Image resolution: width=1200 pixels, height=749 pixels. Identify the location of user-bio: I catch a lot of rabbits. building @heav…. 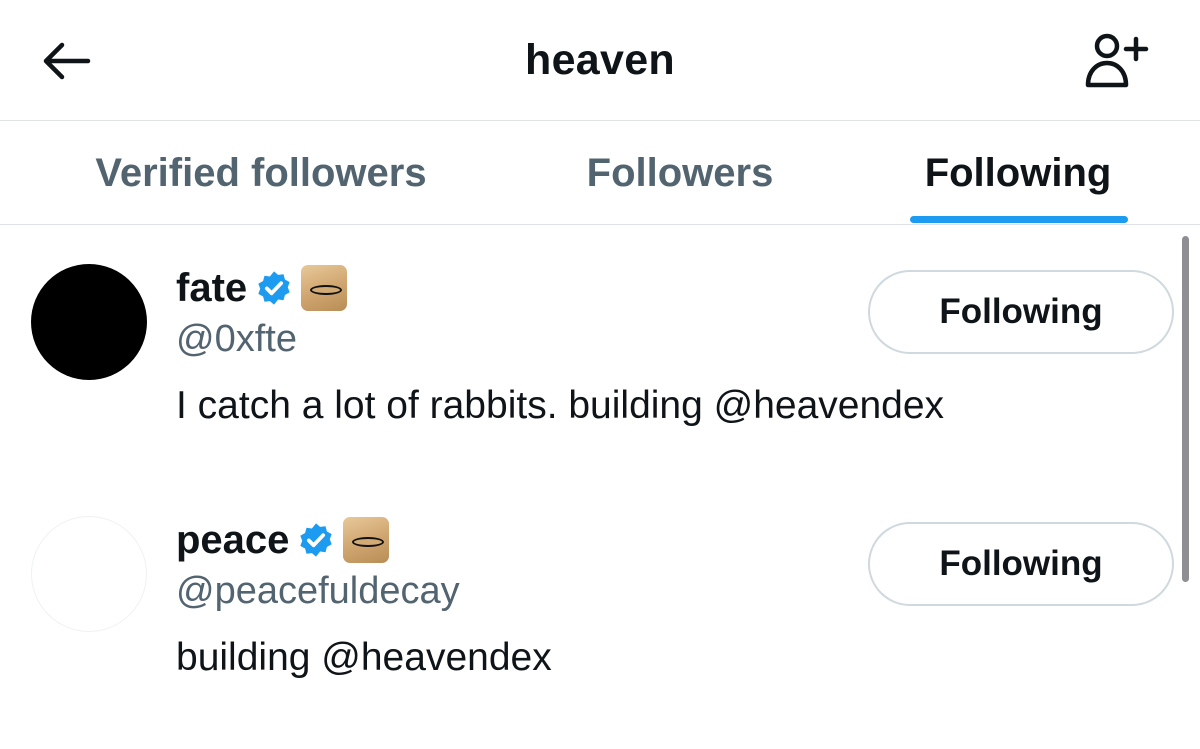
(560, 405).